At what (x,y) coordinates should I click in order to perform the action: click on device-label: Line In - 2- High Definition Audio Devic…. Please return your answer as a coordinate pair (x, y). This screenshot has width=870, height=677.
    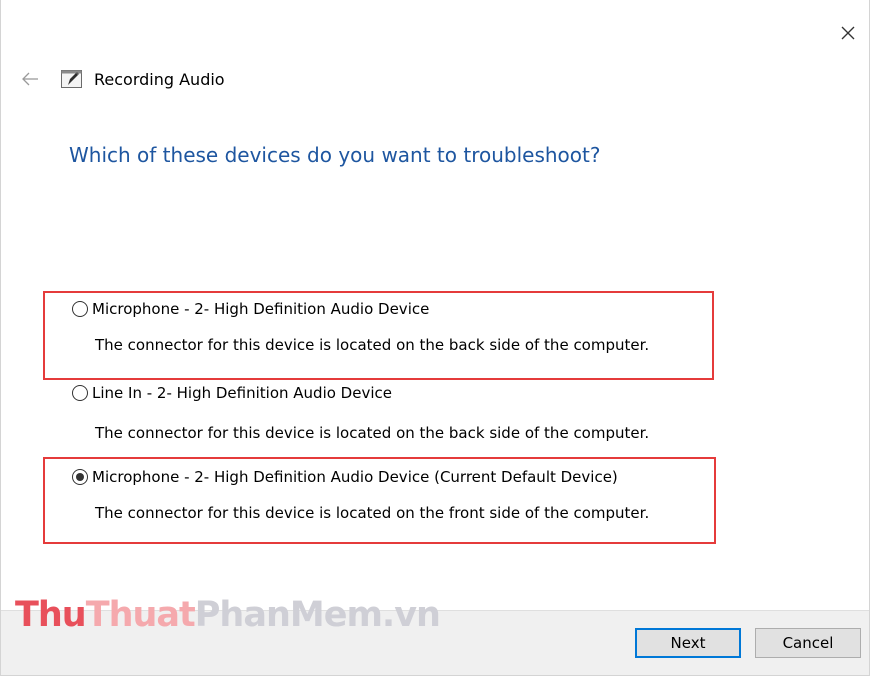
    Looking at the image, I should click on (242, 393).